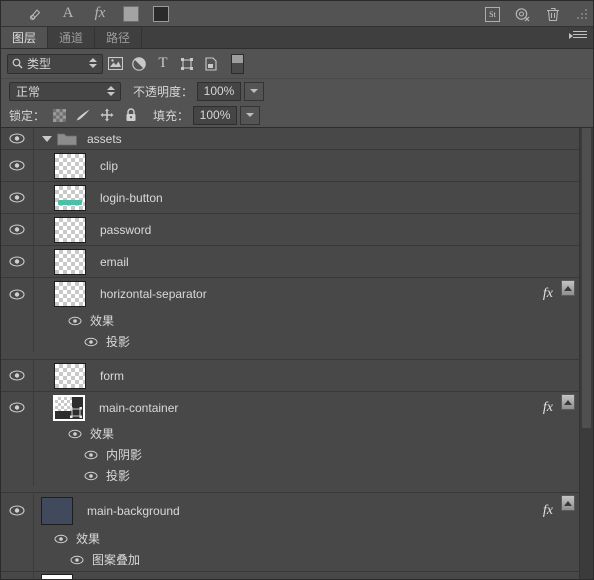 Image resolution: width=594 pixels, height=580 pixels. Describe the element at coordinates (55, 63) in the screenshot. I see `filter-kind-select: 类型` at that location.